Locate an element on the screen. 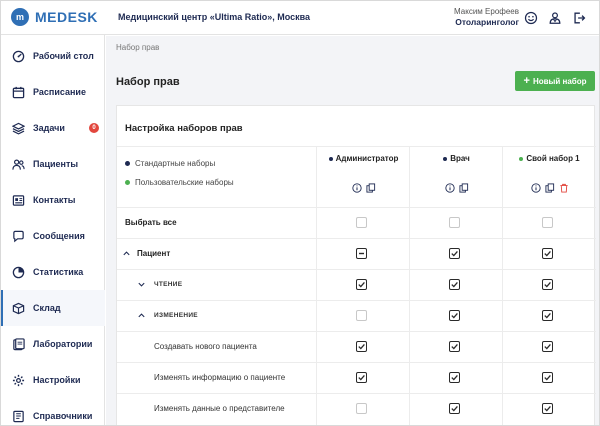 This screenshot has height=426, width=600. table-row: Создавать нового пациента is located at coordinates (356, 346).